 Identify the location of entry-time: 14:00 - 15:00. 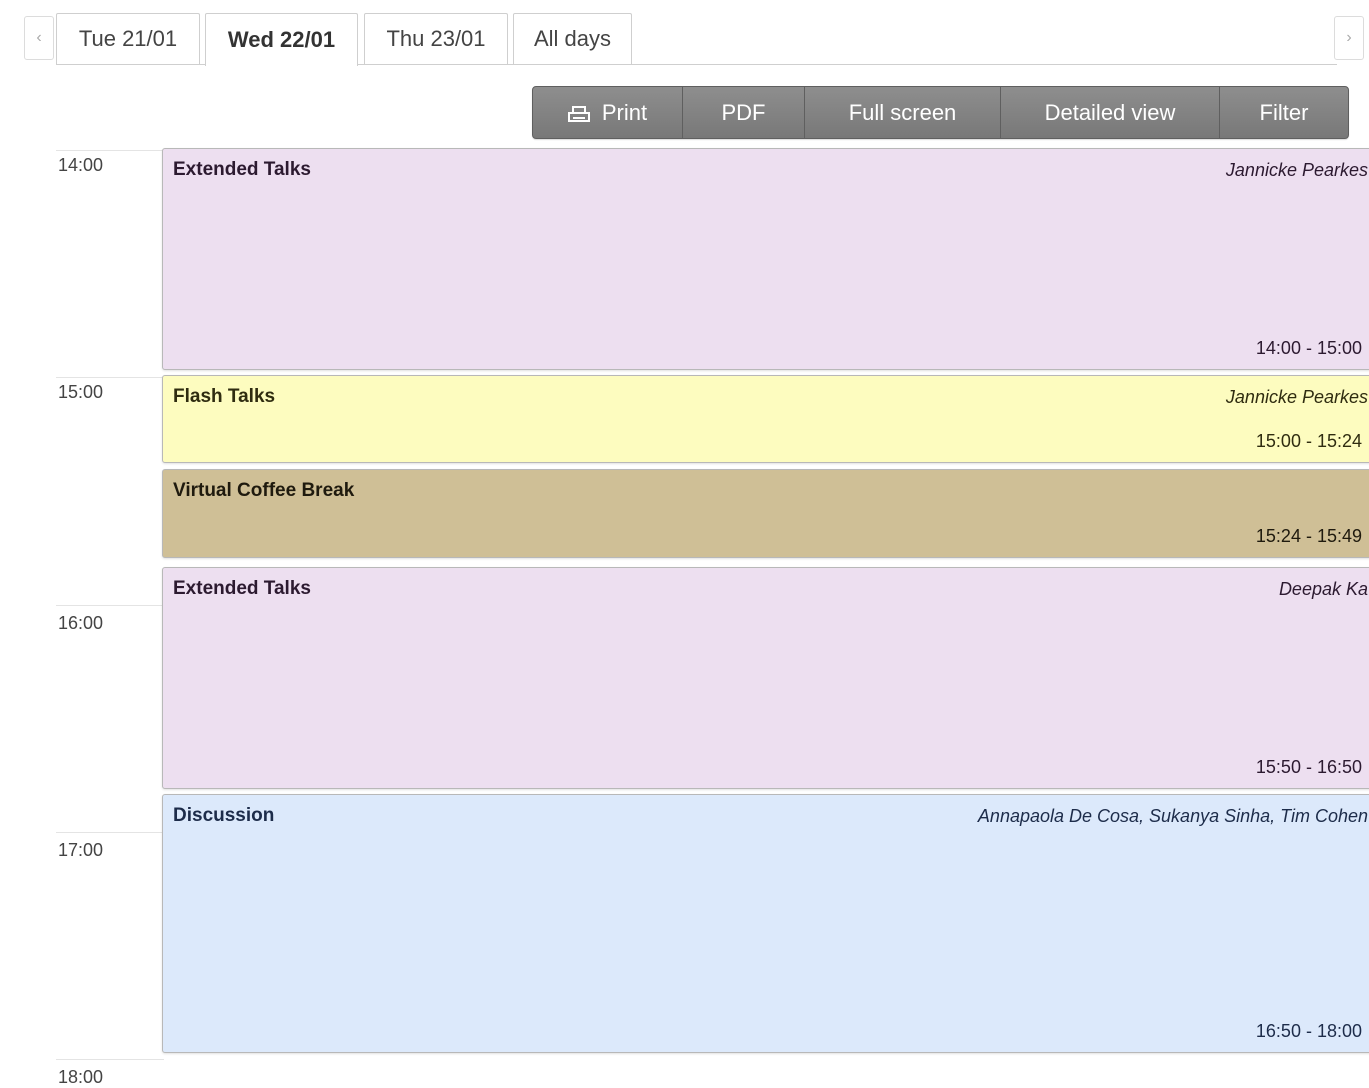
(1308, 348).